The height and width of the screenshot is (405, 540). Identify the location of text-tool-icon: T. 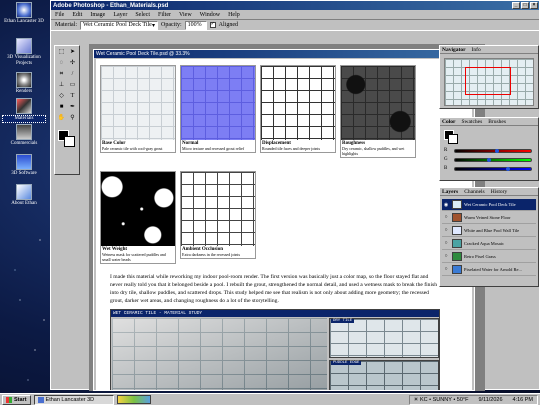
(72, 96).